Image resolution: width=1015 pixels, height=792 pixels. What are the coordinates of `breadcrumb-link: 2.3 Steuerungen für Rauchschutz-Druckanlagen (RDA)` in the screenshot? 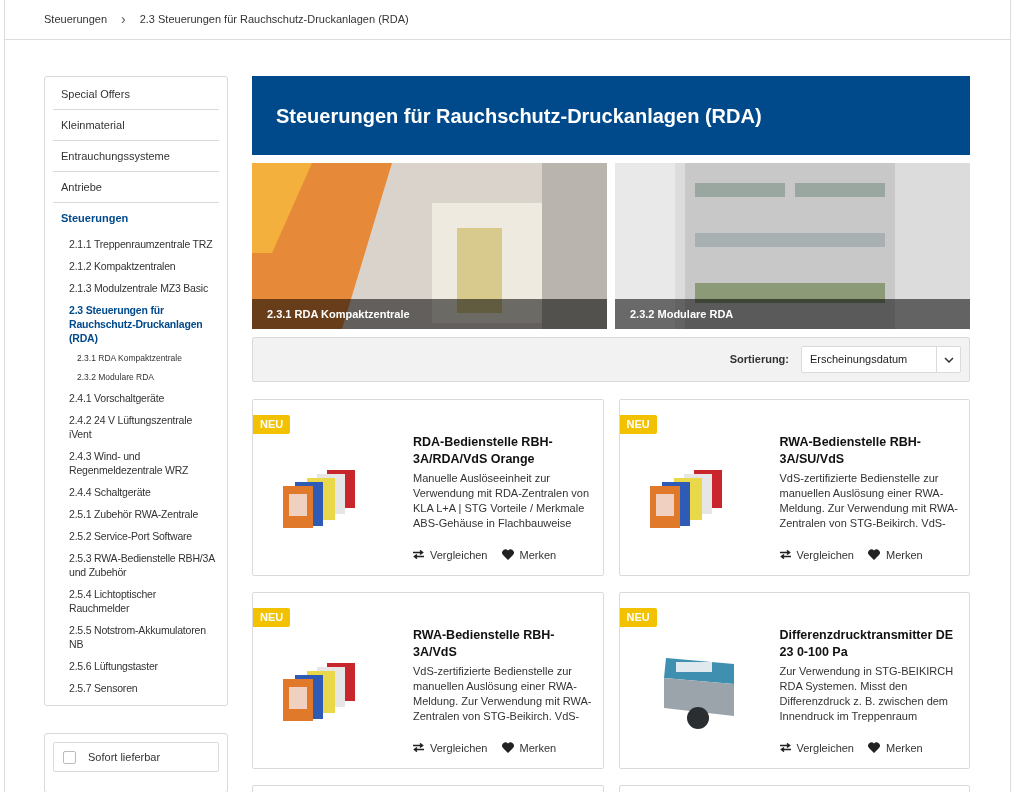 It's located at (274, 19).